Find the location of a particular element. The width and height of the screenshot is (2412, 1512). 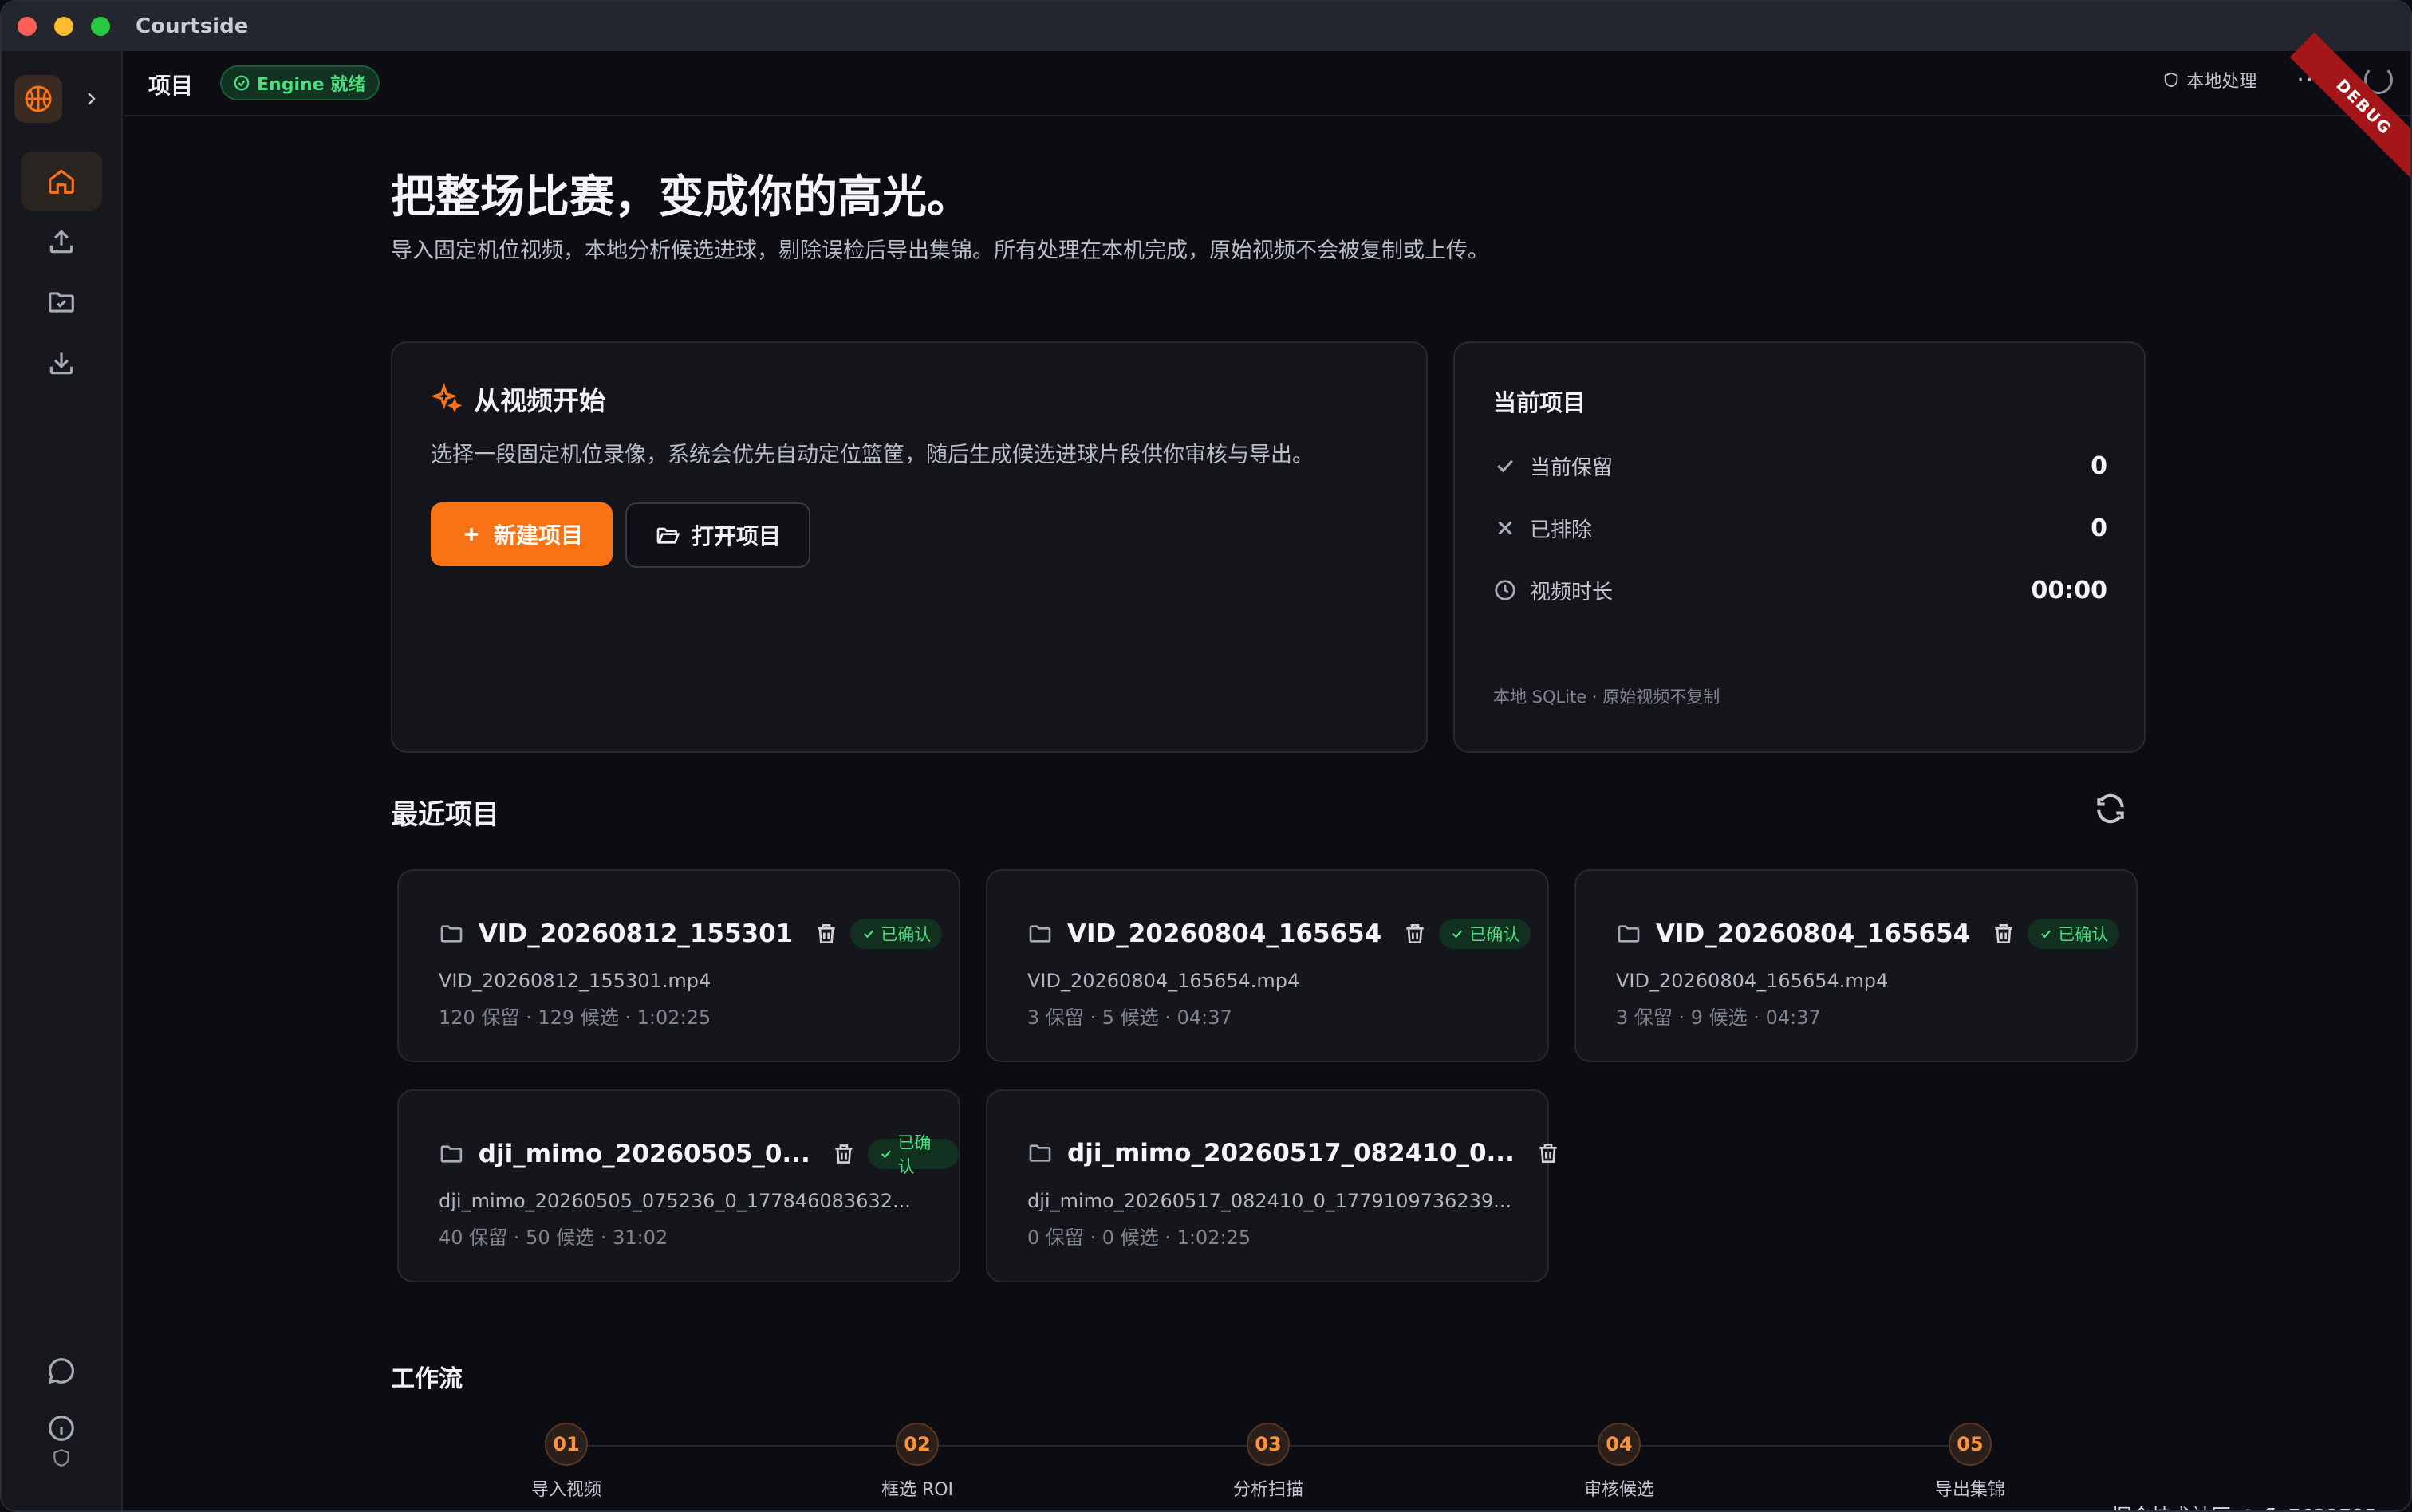

workflow-step: 05 导出集锦 is located at coordinates (1970, 1462).